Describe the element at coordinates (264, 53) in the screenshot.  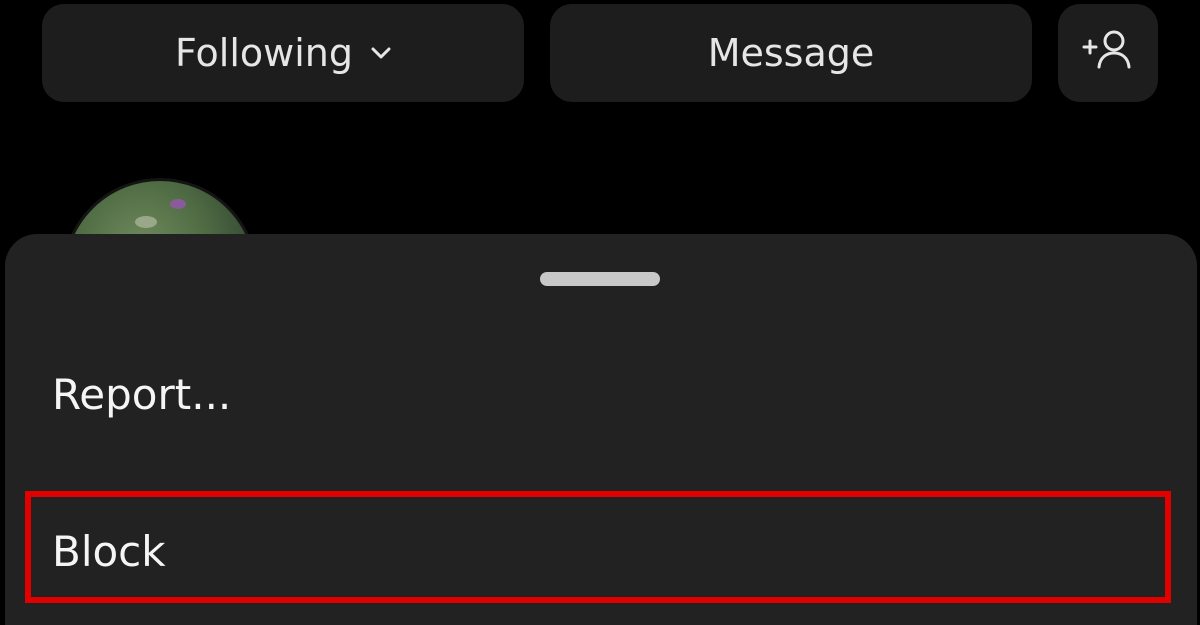
I see `following-label: Following` at that location.